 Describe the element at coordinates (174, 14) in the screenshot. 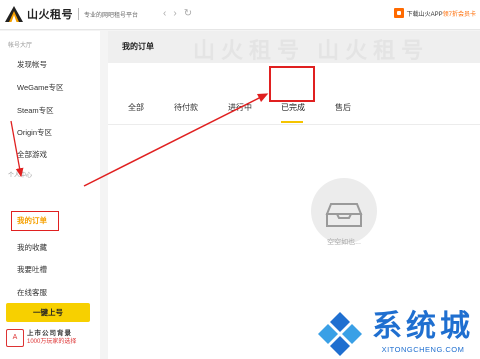

I see `forward-icon: ›` at that location.